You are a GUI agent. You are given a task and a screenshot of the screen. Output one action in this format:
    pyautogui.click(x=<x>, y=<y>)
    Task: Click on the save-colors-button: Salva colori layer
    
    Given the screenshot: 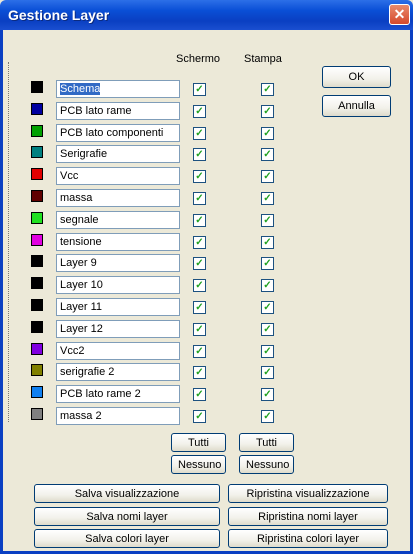 What is the action you would take?
    pyautogui.click(x=127, y=538)
    